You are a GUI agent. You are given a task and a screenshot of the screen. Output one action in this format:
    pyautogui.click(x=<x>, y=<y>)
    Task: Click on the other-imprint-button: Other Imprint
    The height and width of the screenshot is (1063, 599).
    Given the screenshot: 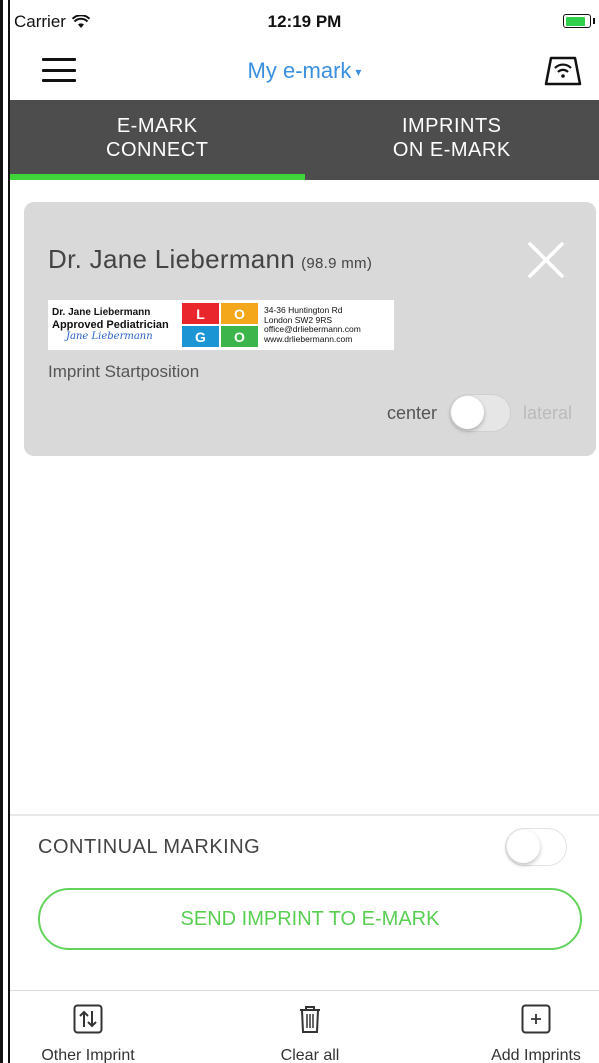 What is the action you would take?
    pyautogui.click(x=88, y=1031)
    